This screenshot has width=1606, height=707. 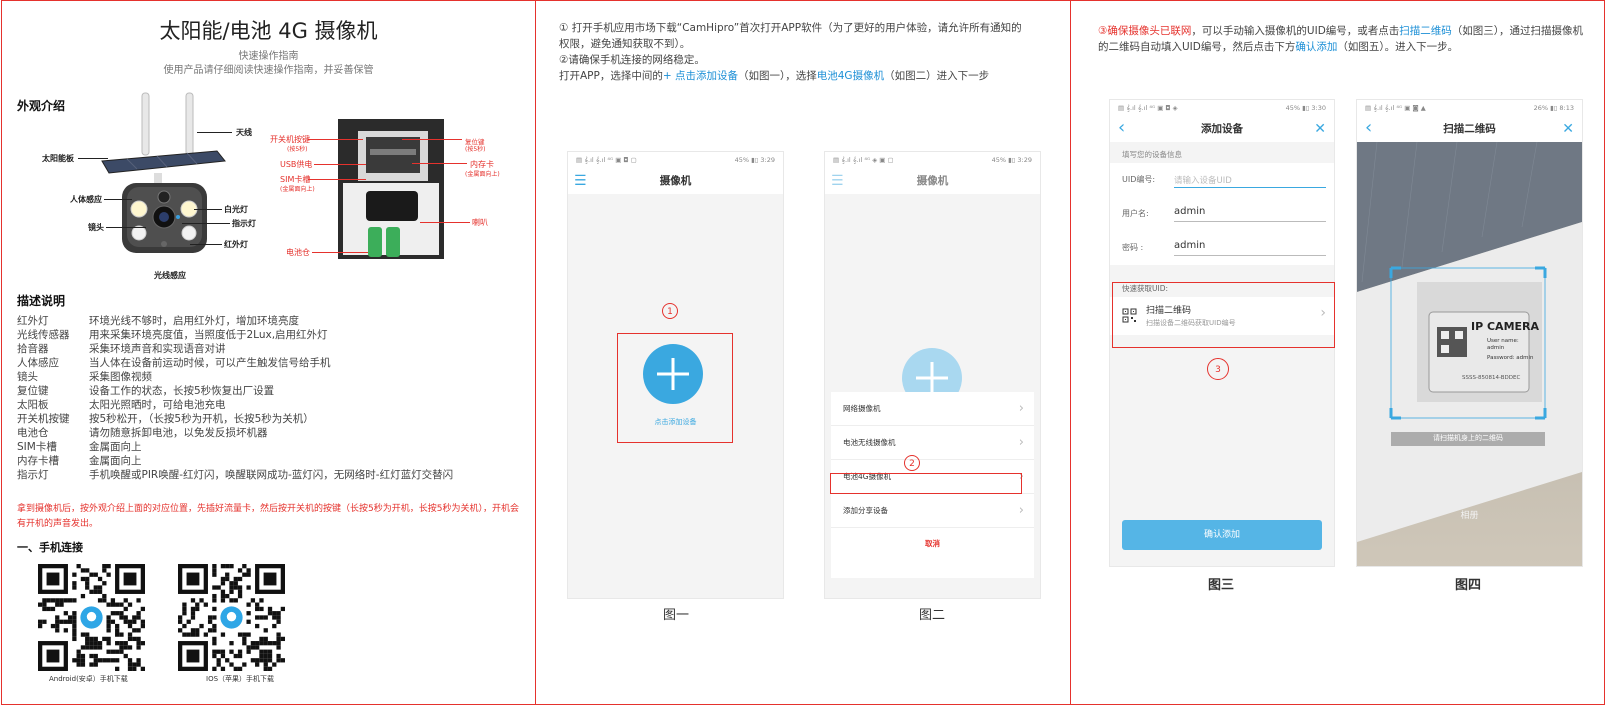 What do you see at coordinates (1469, 354) in the screenshot?
I see `camera-viewfinder-image` at bounding box center [1469, 354].